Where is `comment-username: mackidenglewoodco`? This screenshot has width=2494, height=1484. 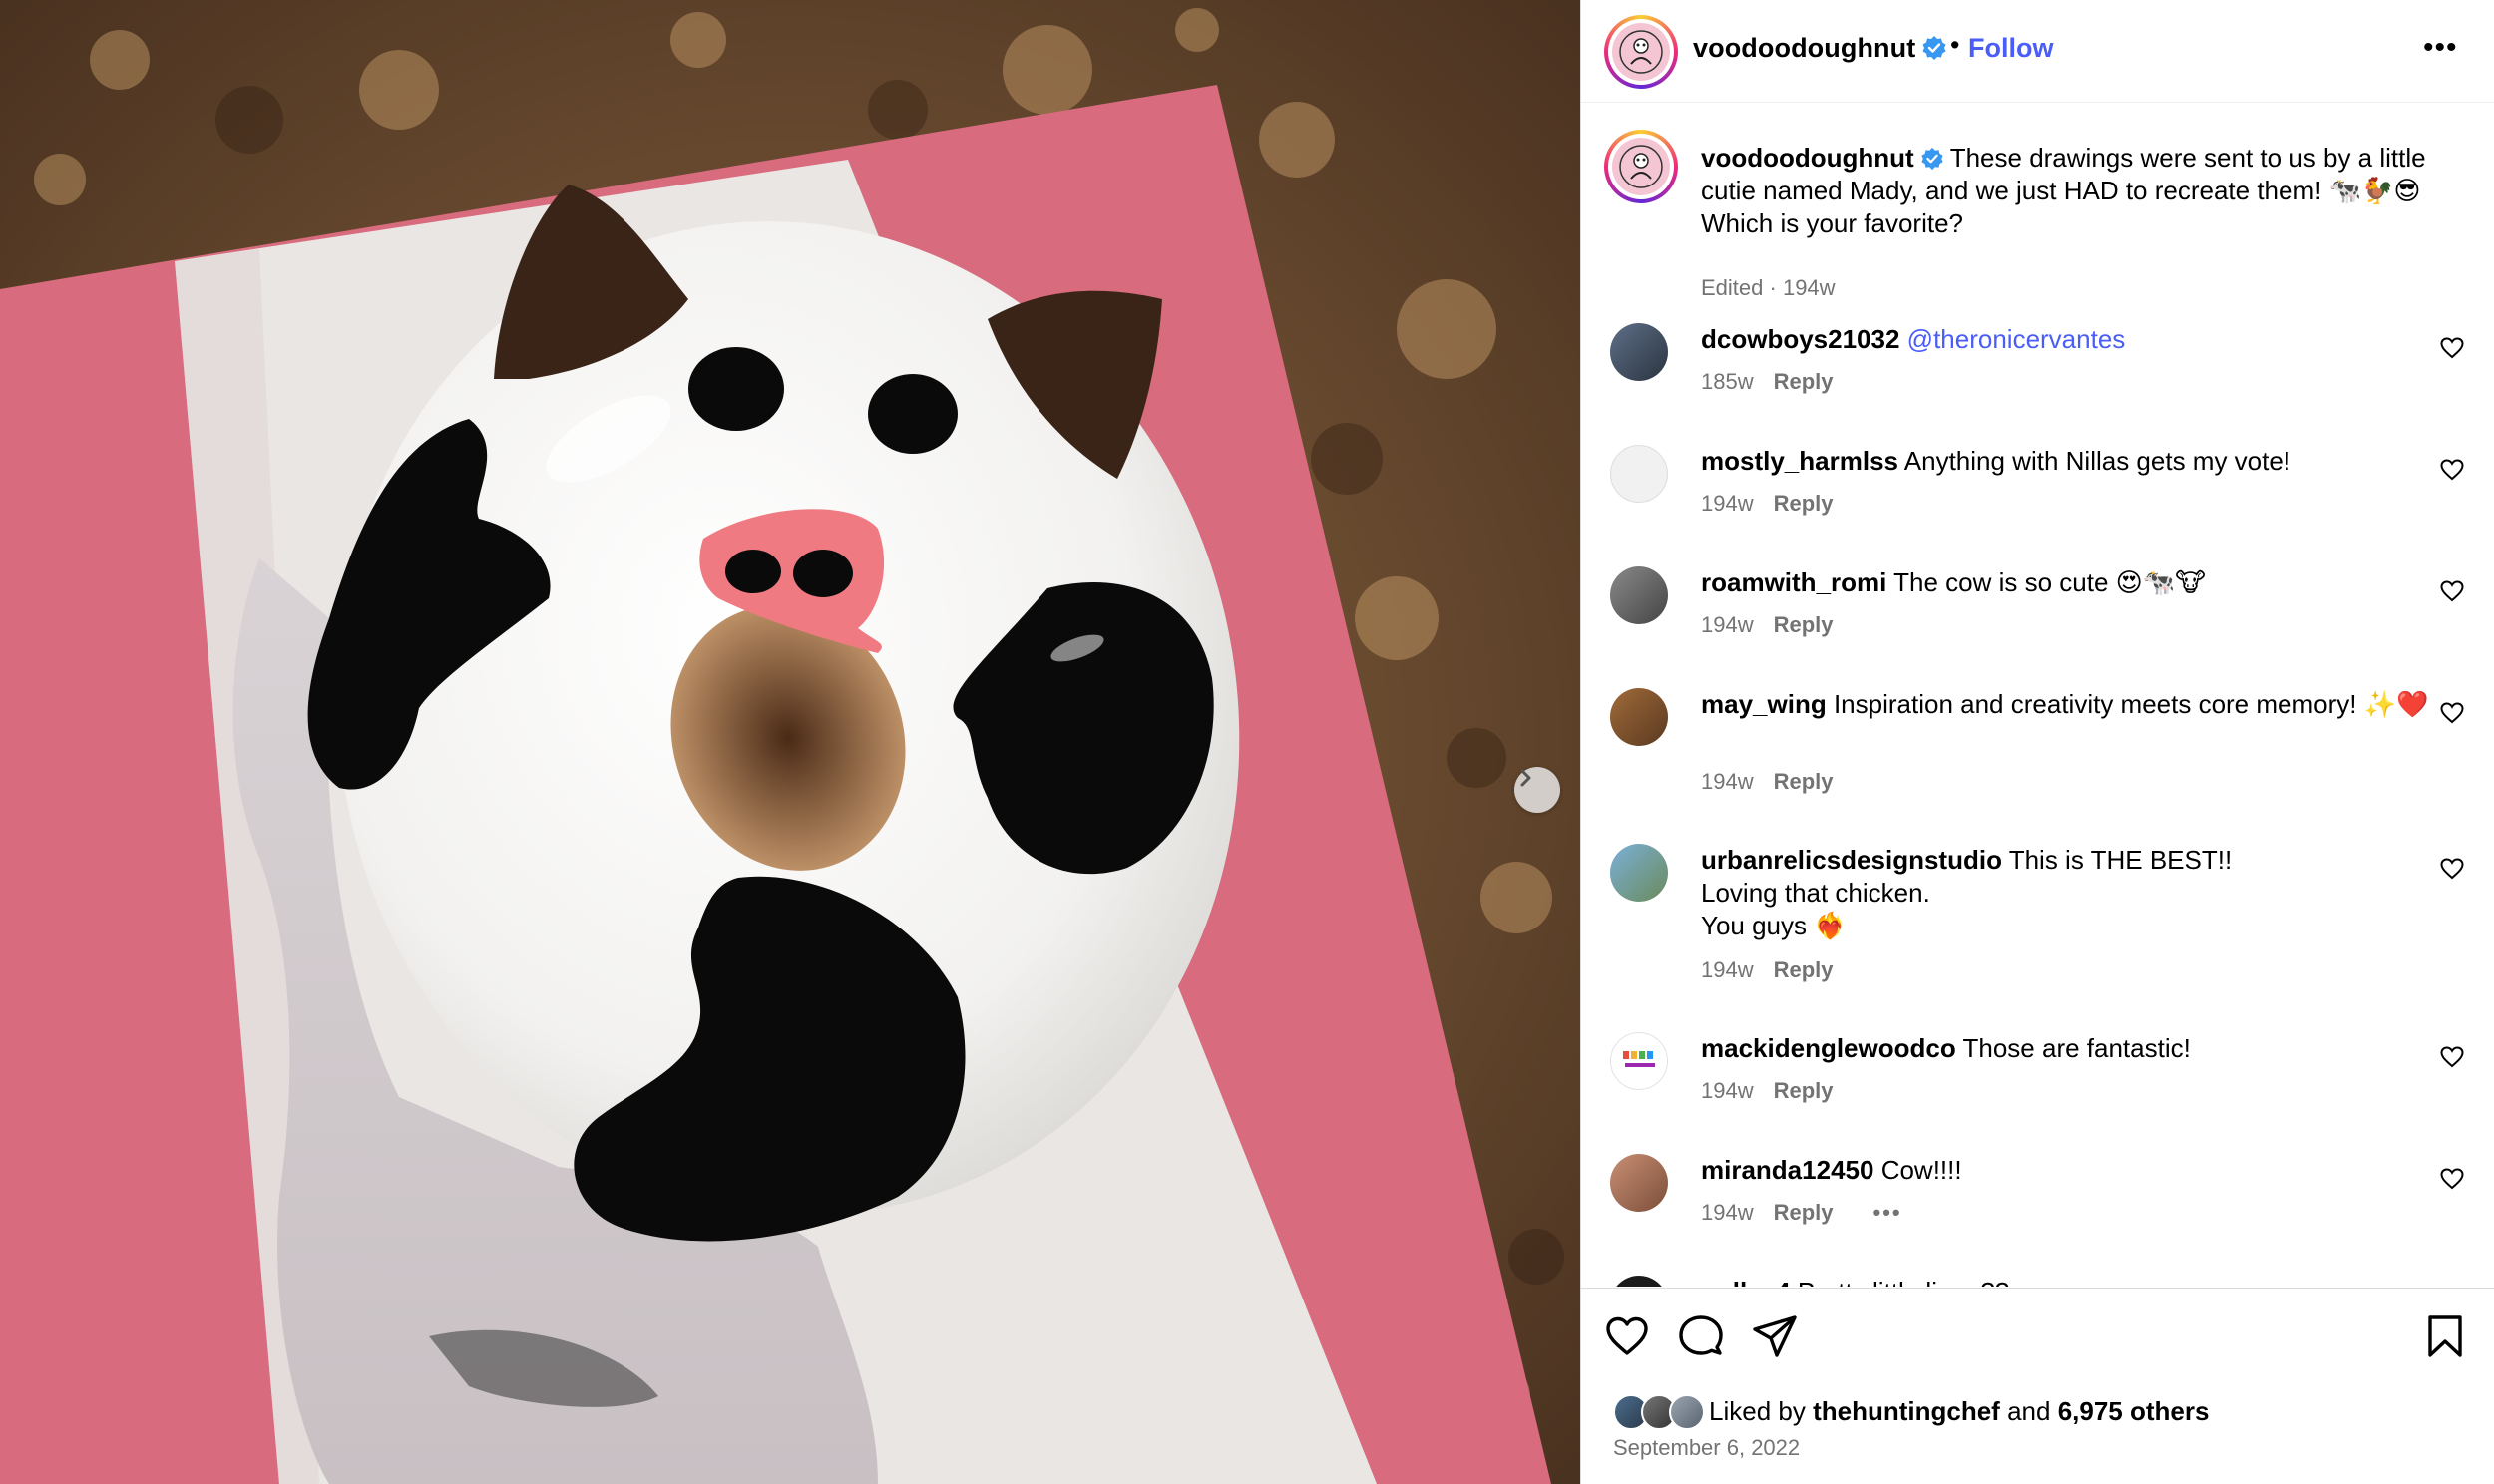
comment-username: mackidenglewoodco is located at coordinates (1828, 1048).